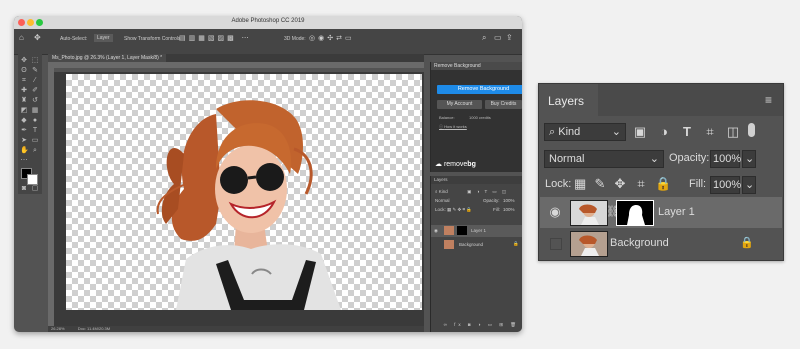 This screenshot has height=349, width=800. Describe the element at coordinates (710, 132) in the screenshot. I see `shape-filter-icon: ⌗` at that location.